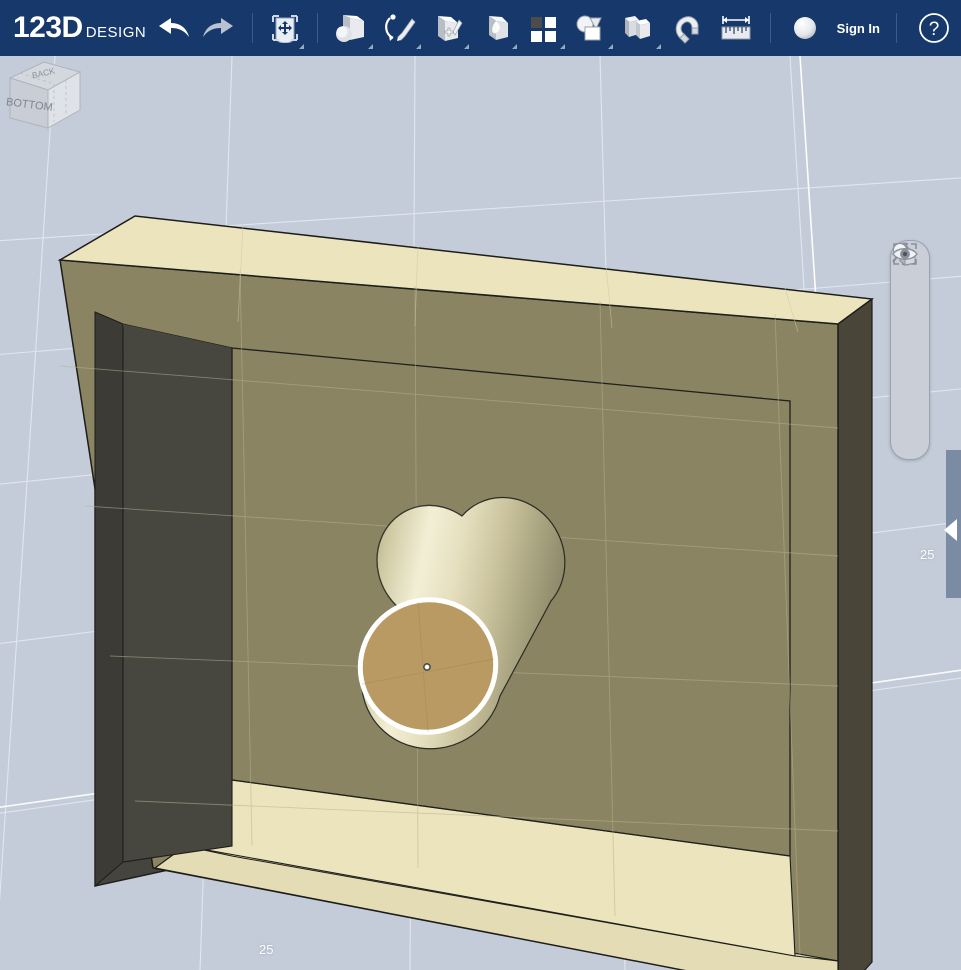 This screenshot has height=970, width=961. I want to click on app-logo: 123D DESIGN, so click(75, 28).